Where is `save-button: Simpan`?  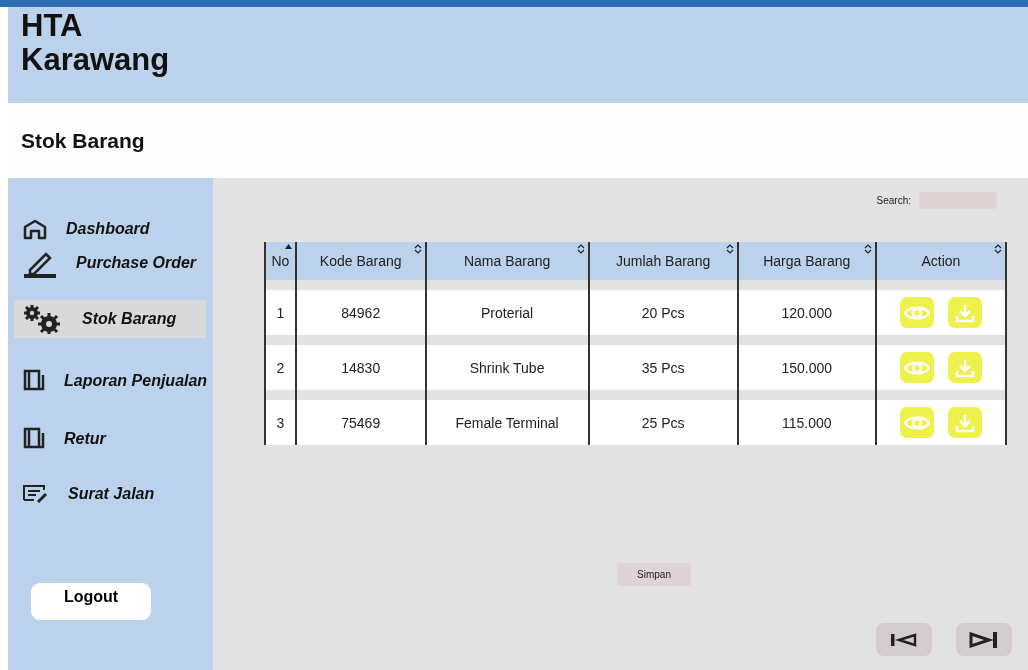 save-button: Simpan is located at coordinates (654, 574).